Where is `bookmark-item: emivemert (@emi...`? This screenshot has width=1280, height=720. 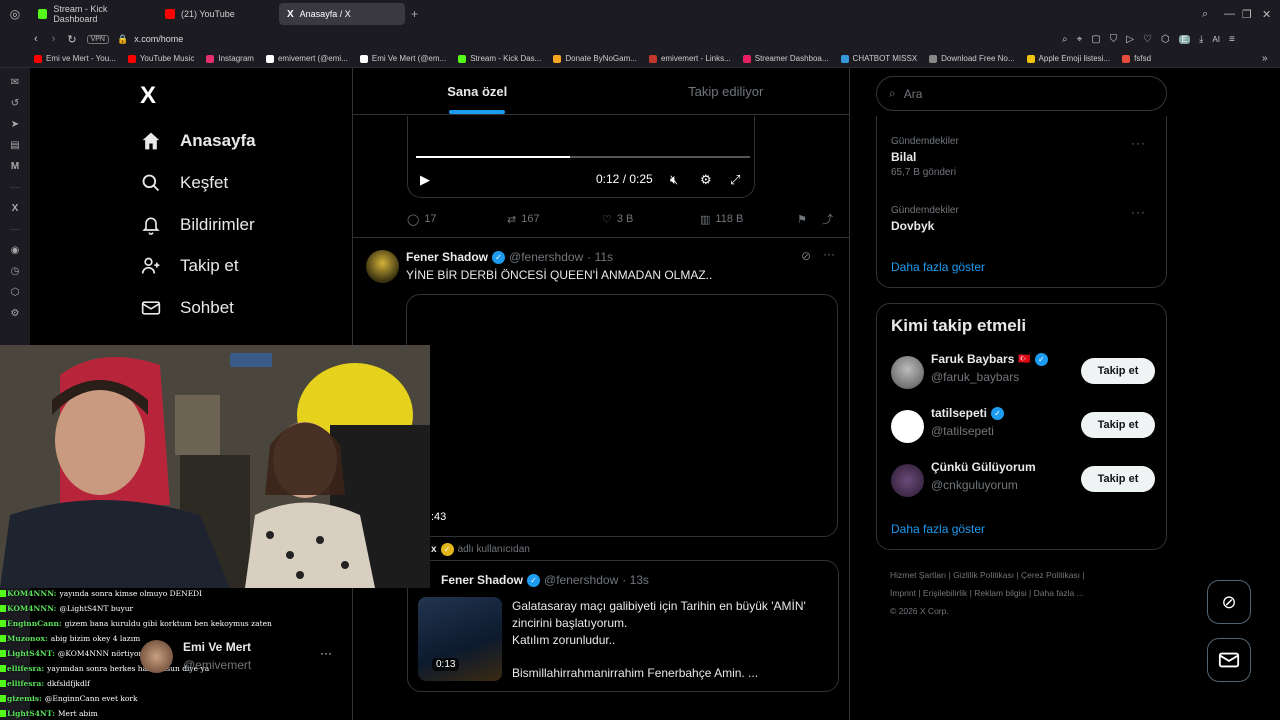 bookmark-item: emivemert (@emi... is located at coordinates (306, 58).